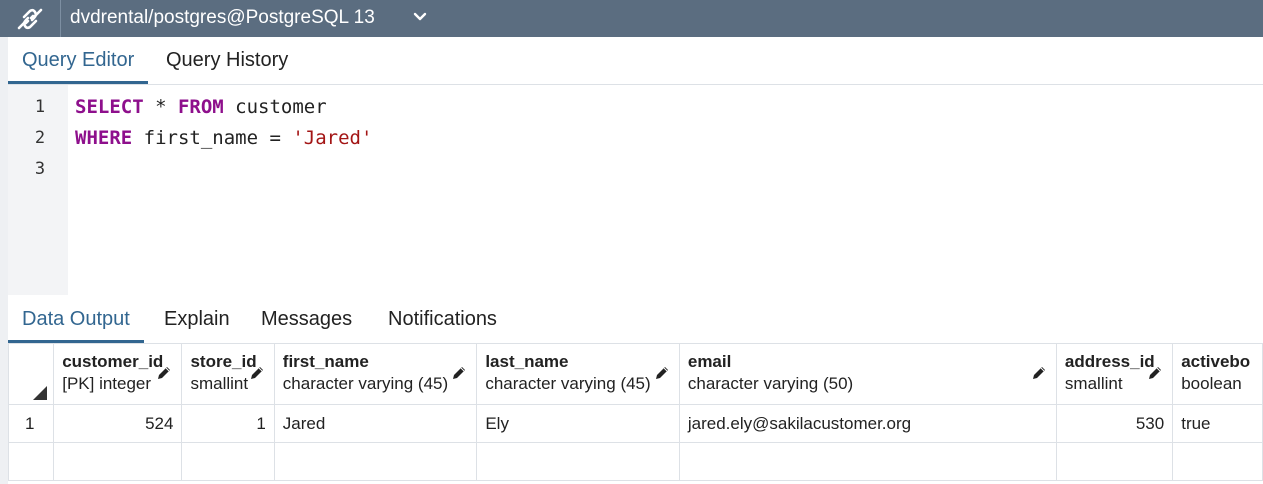 This screenshot has width=1263, height=484. Describe the element at coordinates (40, 169) in the screenshot. I see `line-number: 3` at that location.